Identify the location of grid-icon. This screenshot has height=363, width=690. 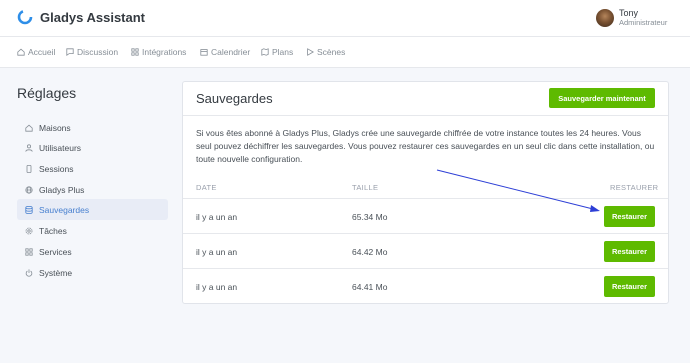
(135, 52).